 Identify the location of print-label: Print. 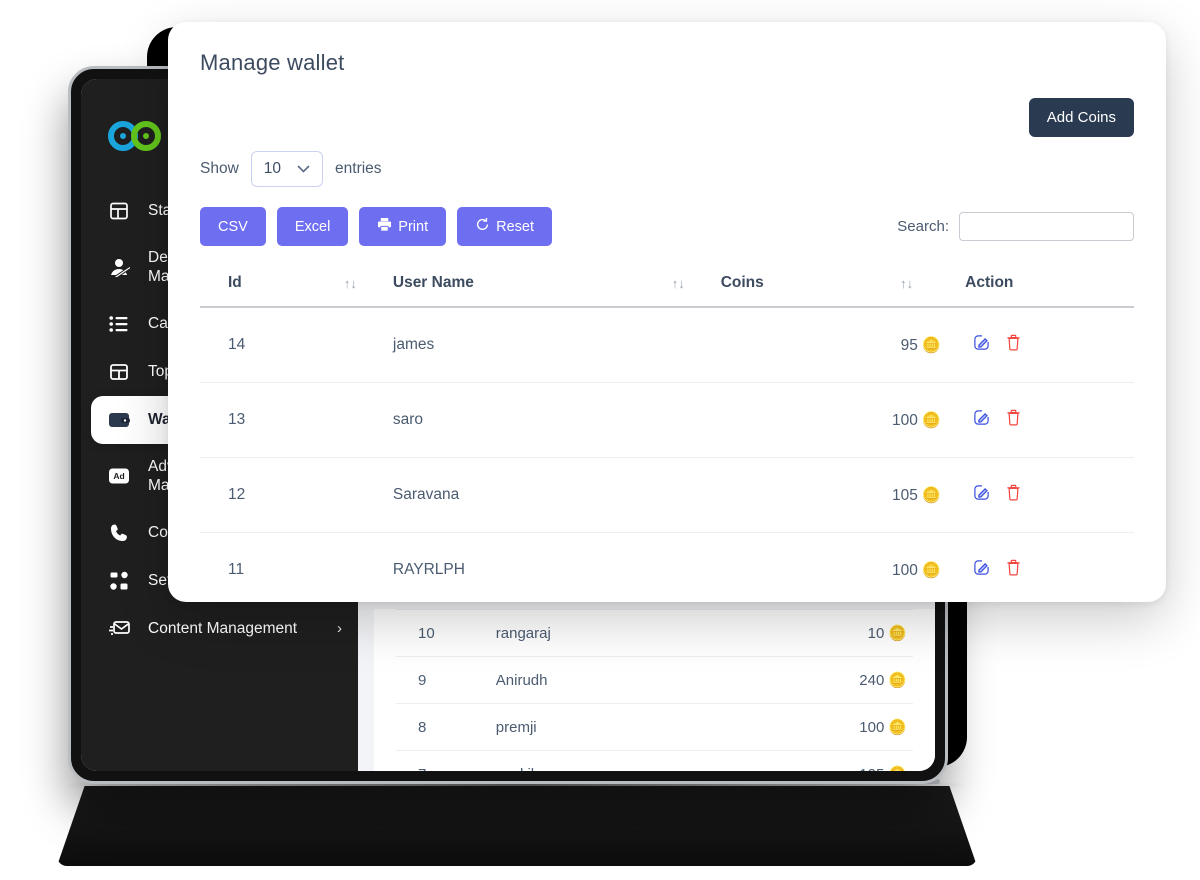
(413, 226).